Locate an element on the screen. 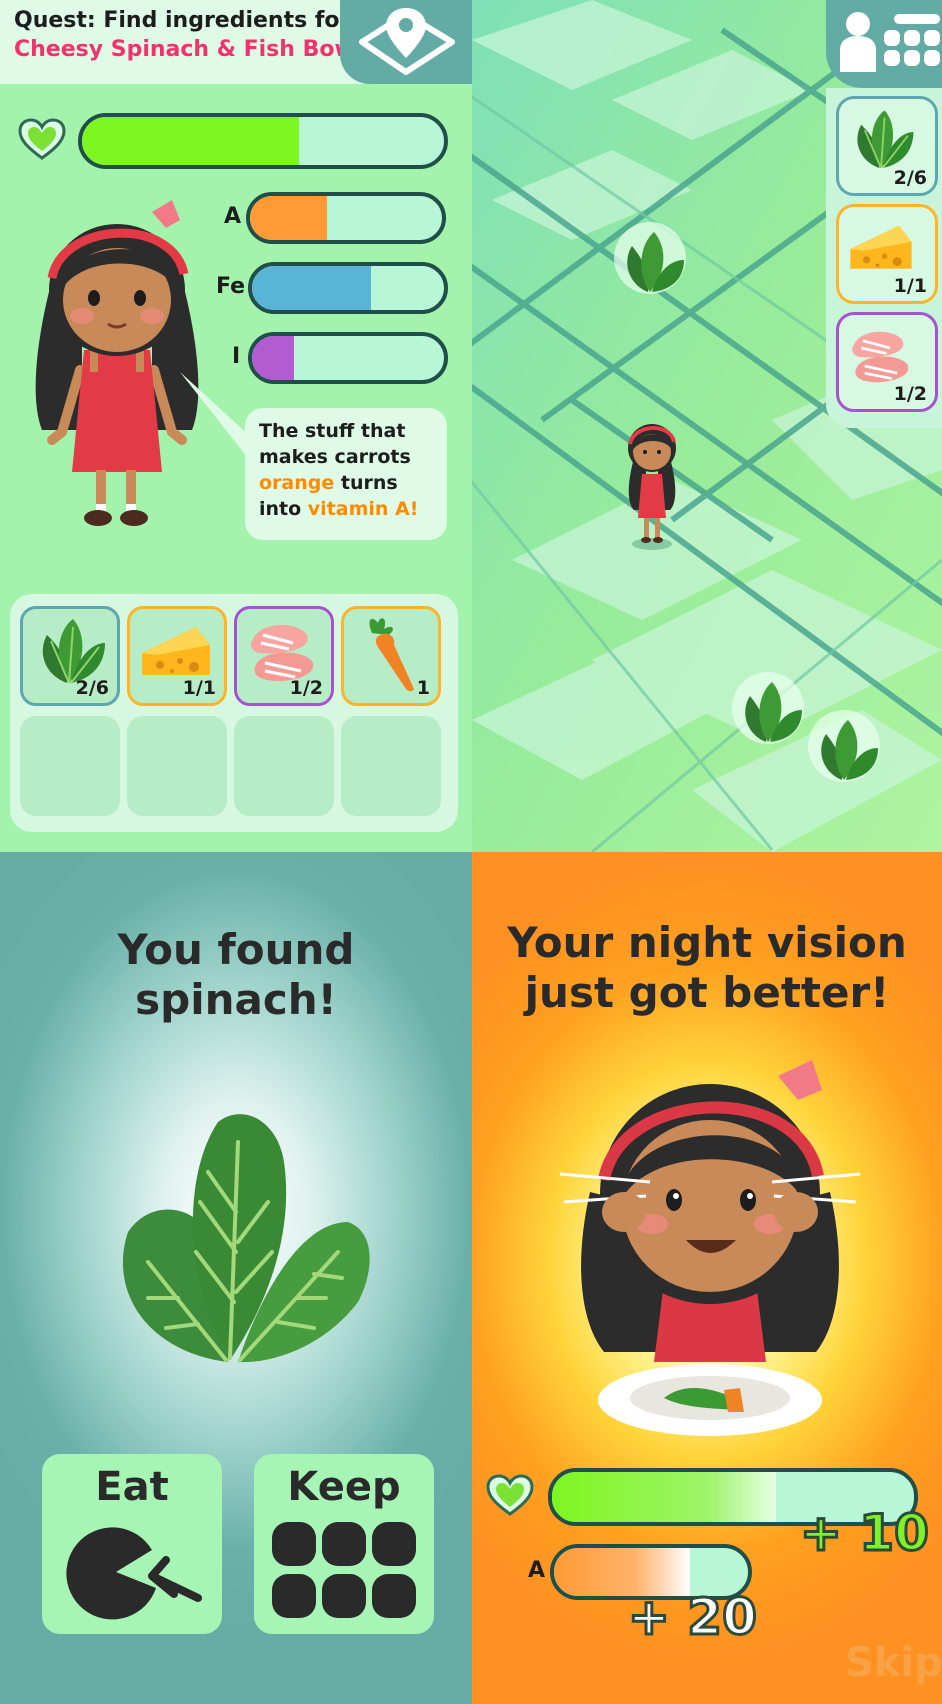 This screenshot has width=942, height=1704. map-button is located at coordinates (406, 42).